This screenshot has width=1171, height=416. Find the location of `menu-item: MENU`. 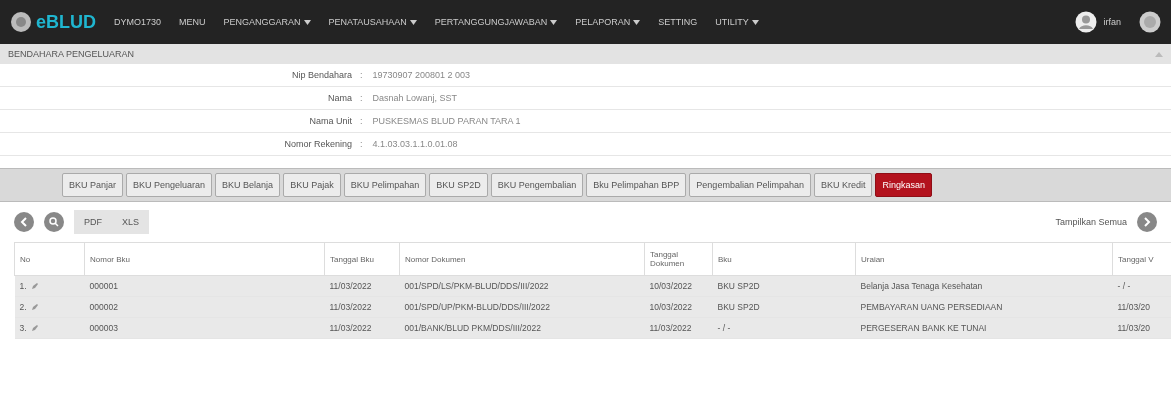

menu-item: MENU is located at coordinates (192, 22).